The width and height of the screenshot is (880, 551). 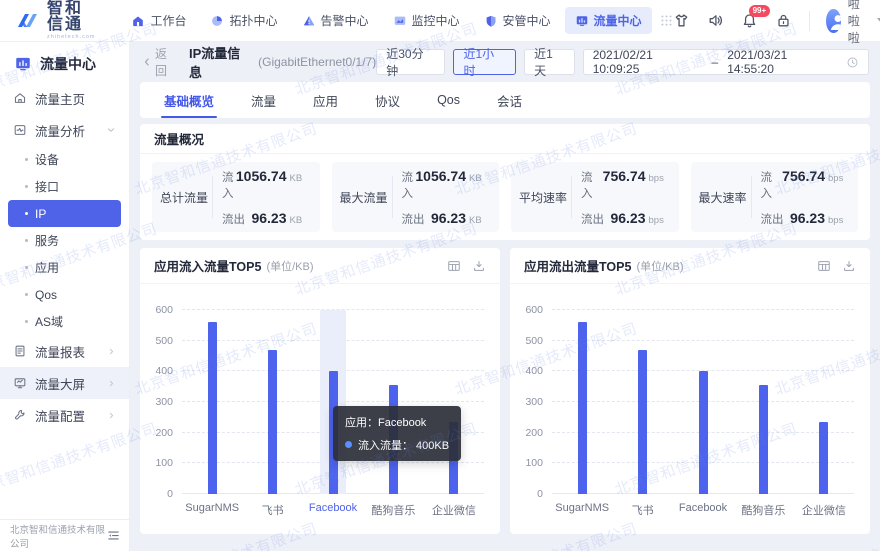 I want to click on tab-basic-overview: 基础概览, so click(x=189, y=100).